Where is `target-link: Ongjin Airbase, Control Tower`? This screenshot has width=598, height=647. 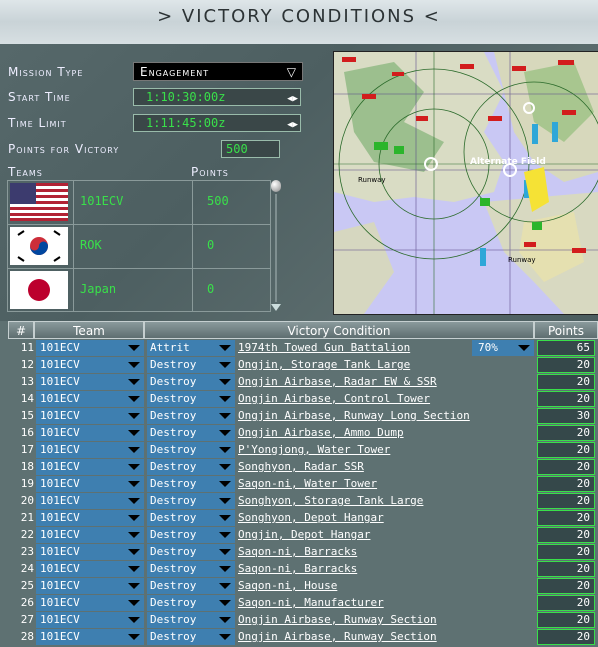
target-link: Ongjin Airbase, Control Tower is located at coordinates (334, 399).